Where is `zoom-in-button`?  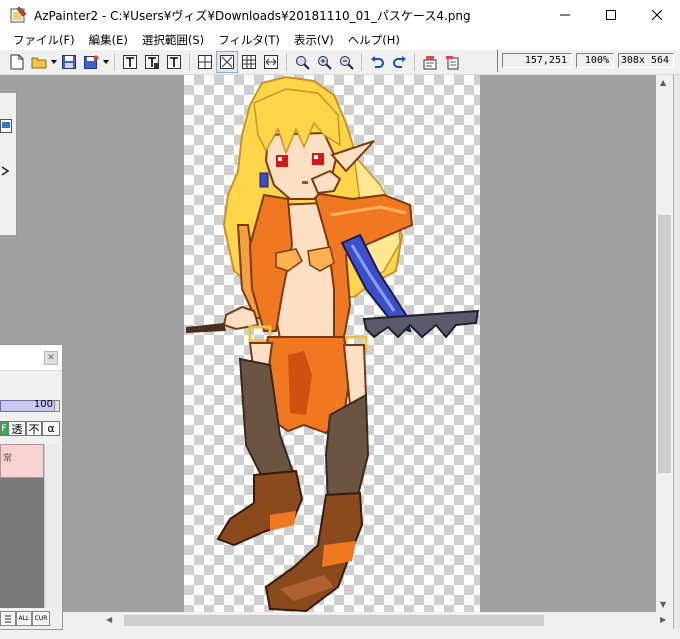 zoom-in-button is located at coordinates (324, 62).